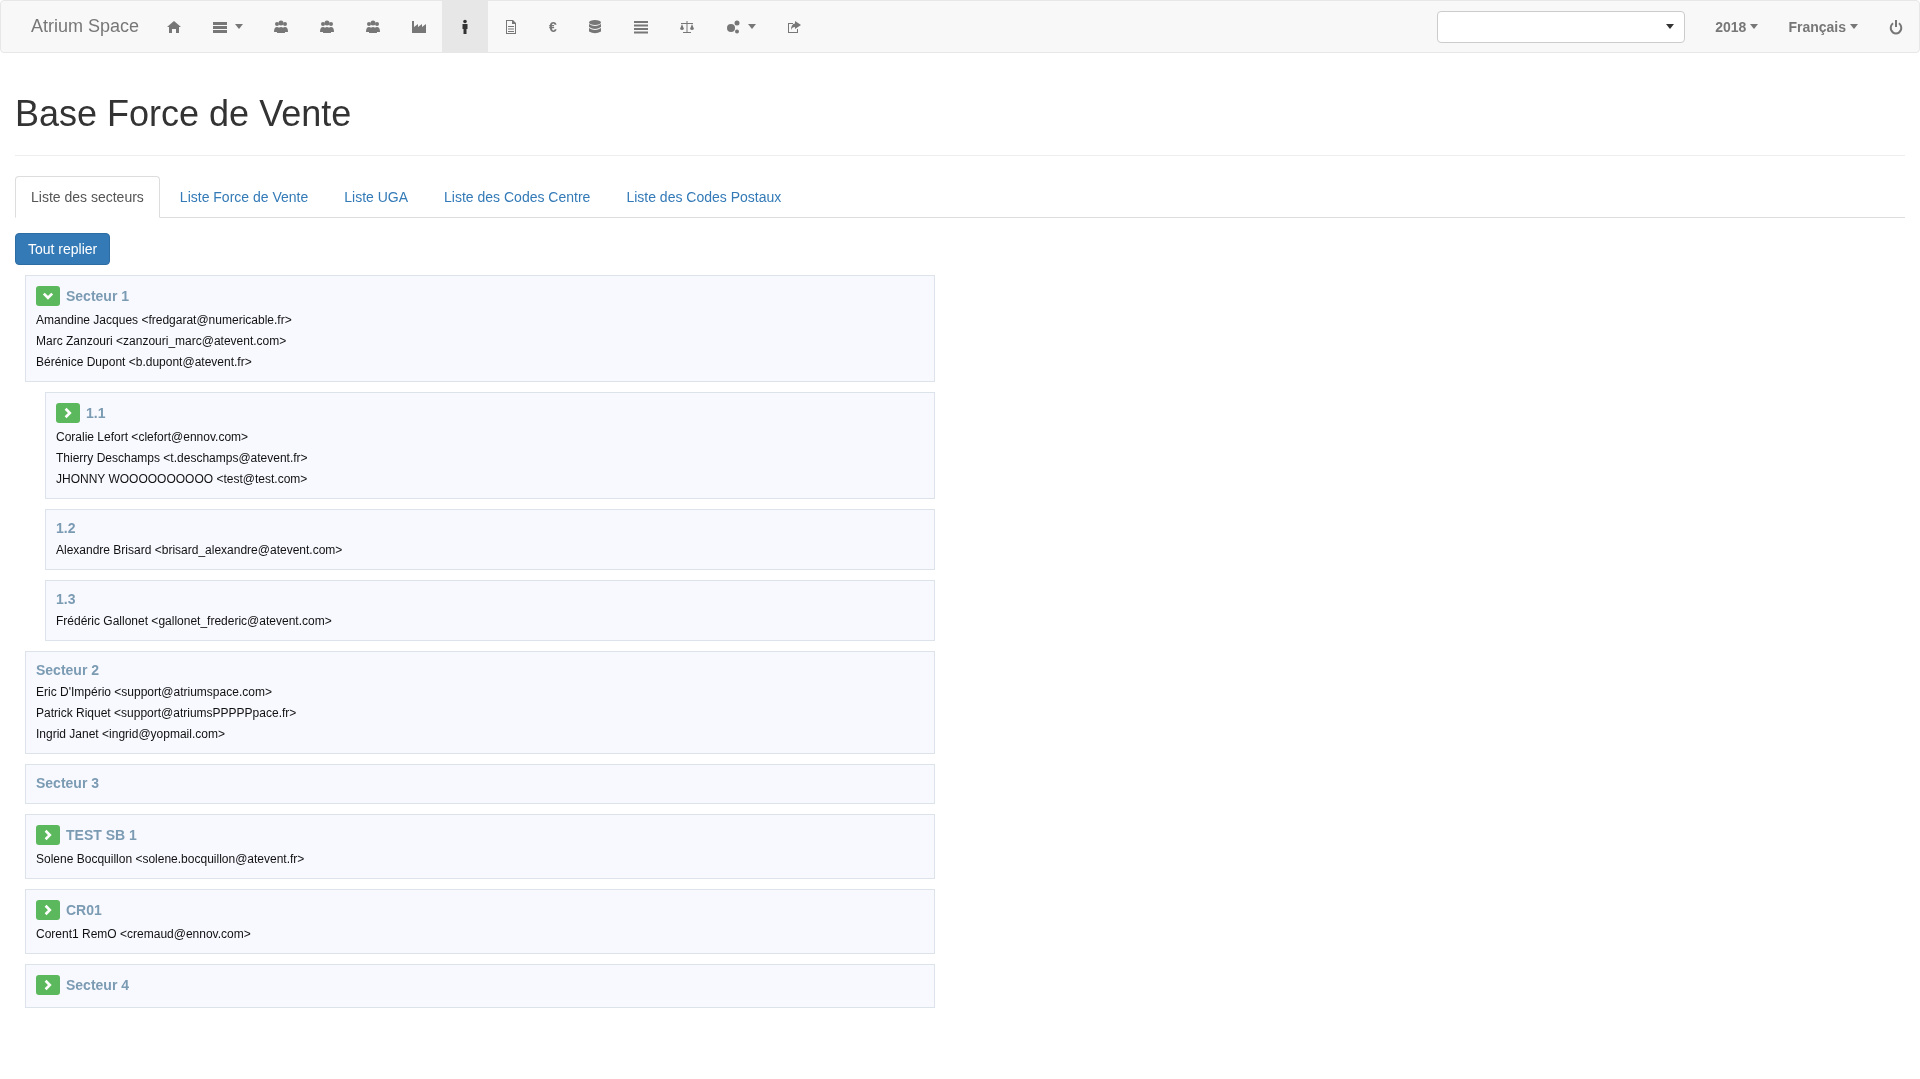  Describe the element at coordinates (84, 910) in the screenshot. I see `sector-name: CR01` at that location.